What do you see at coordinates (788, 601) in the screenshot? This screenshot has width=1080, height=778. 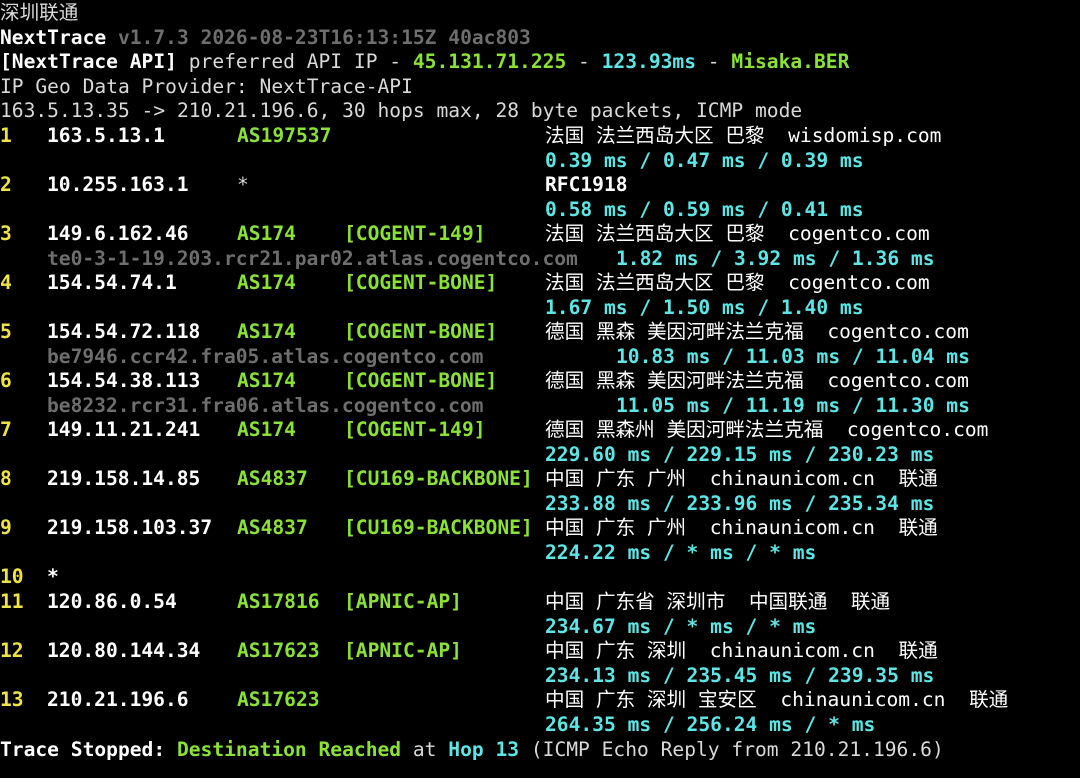 I see `hop-domain: 中国联通` at bounding box center [788, 601].